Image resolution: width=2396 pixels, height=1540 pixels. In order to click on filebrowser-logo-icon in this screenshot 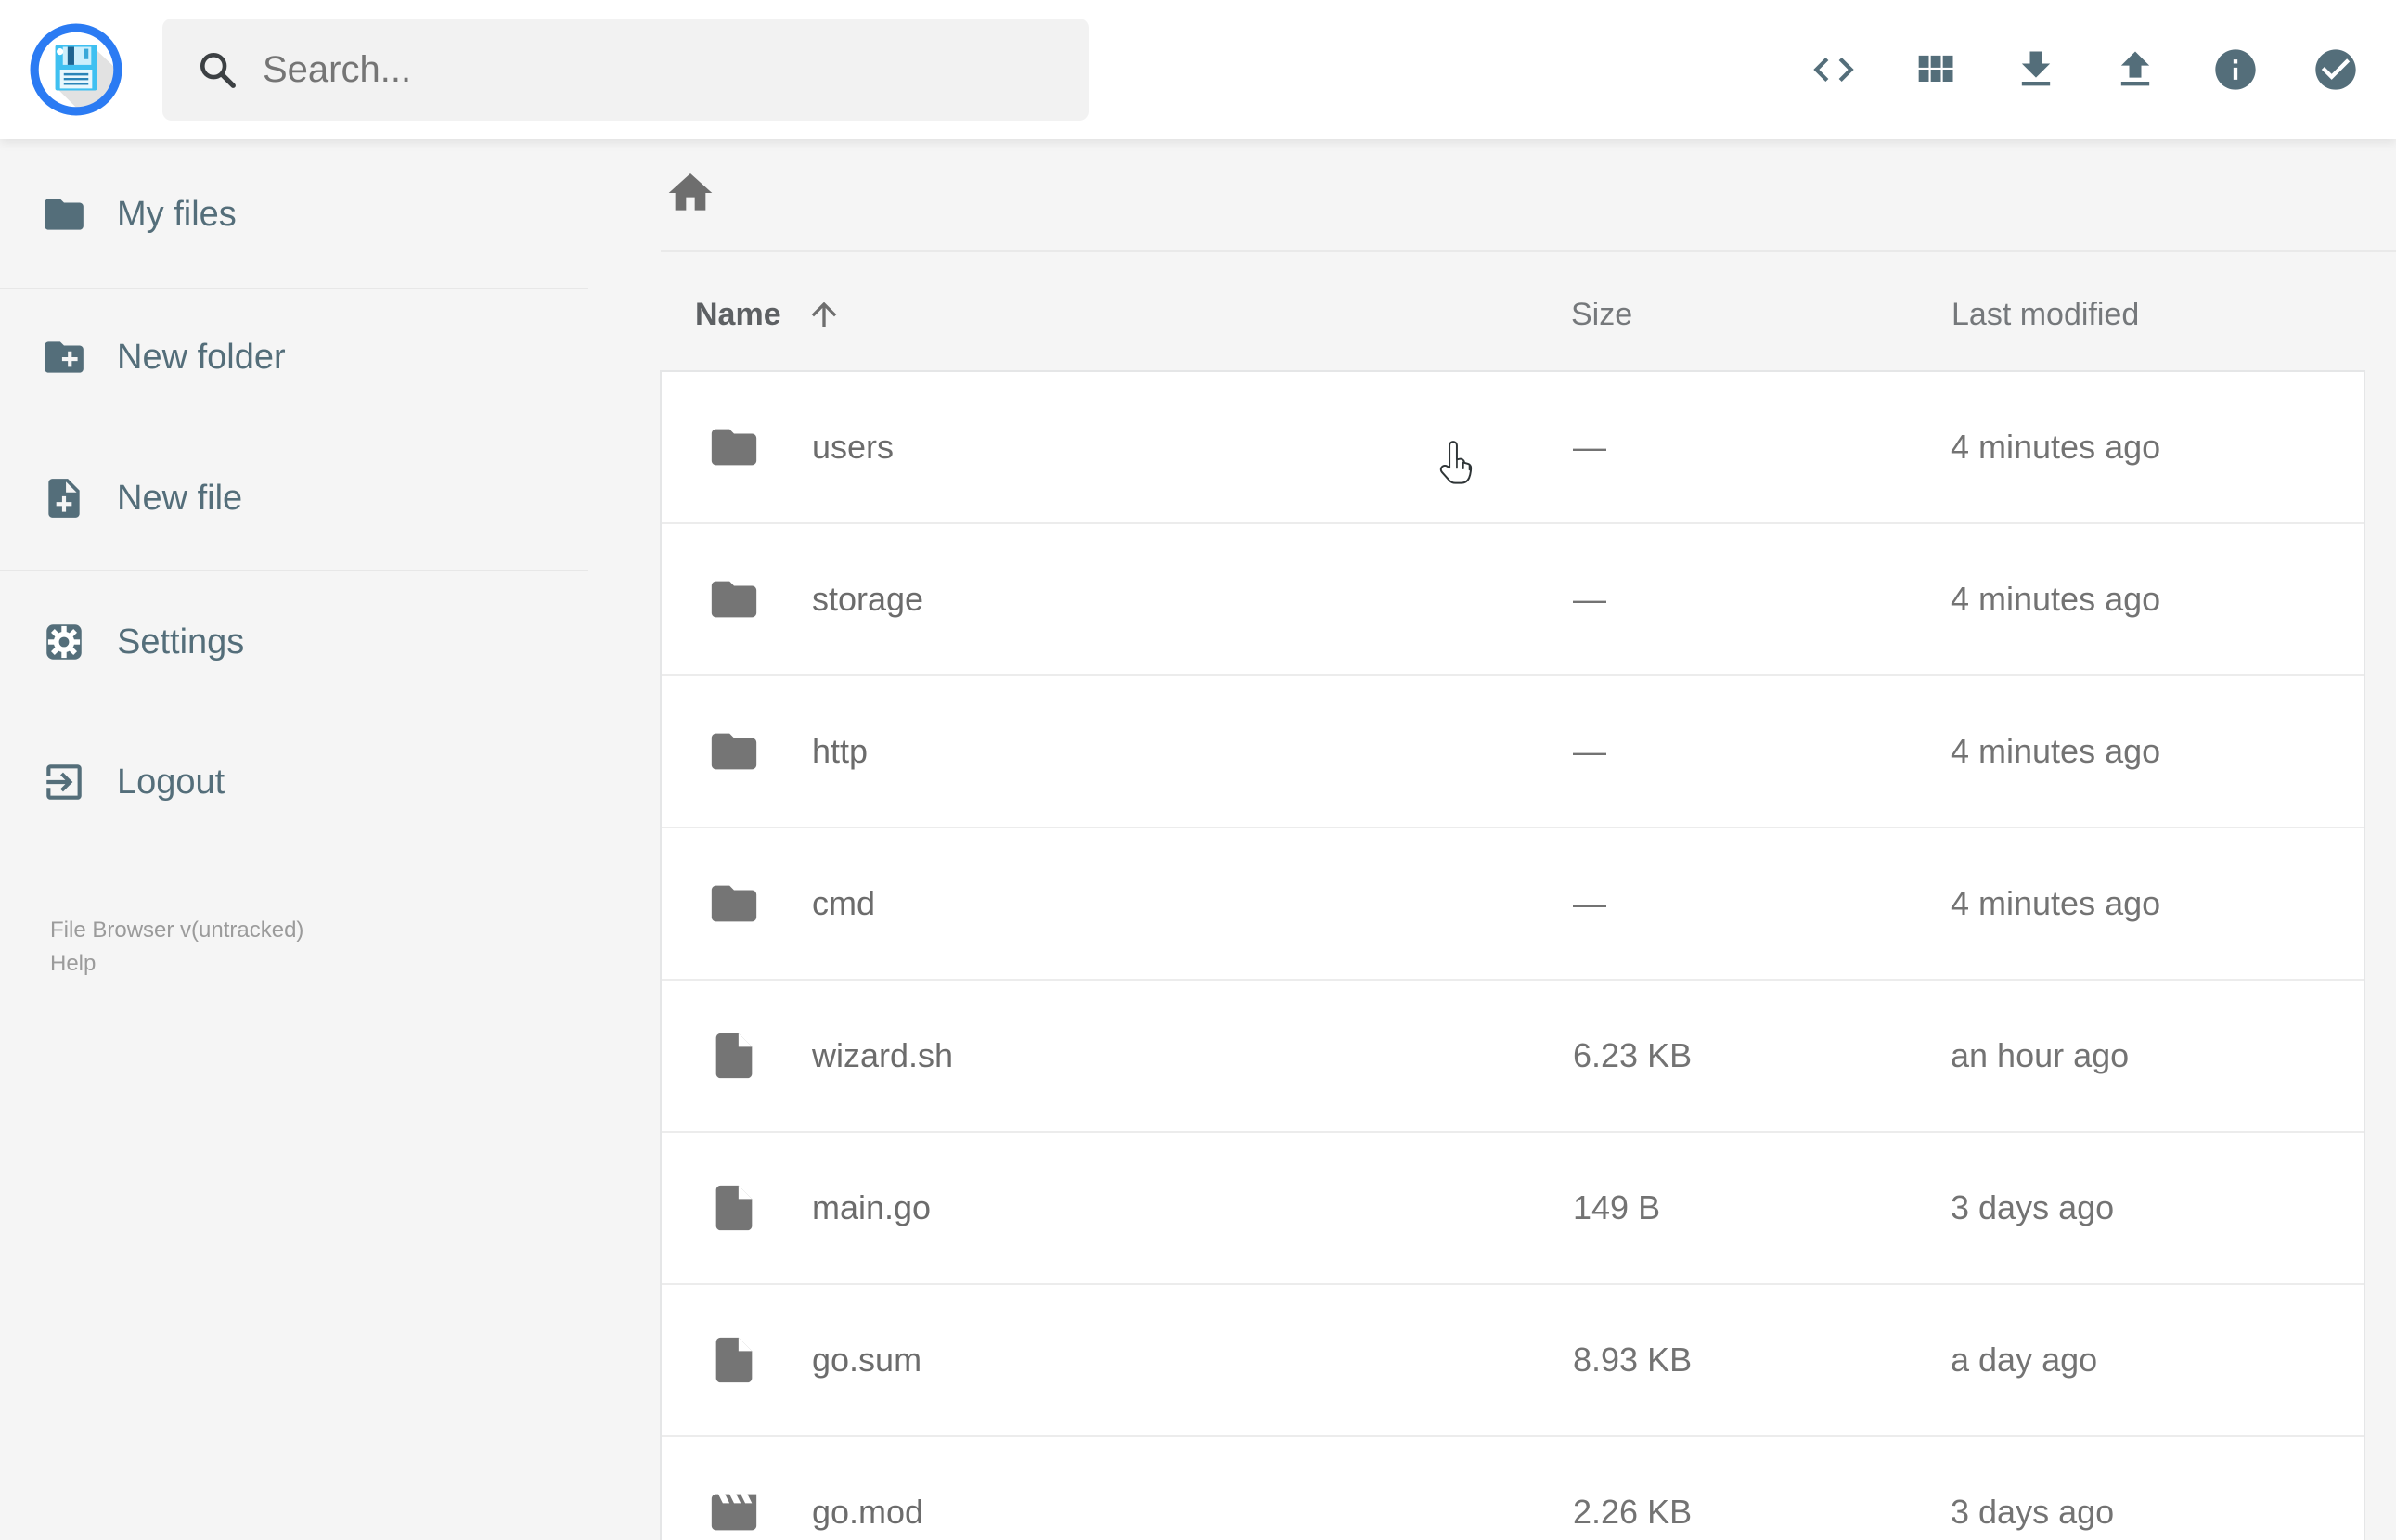, I will do `click(76, 69)`.